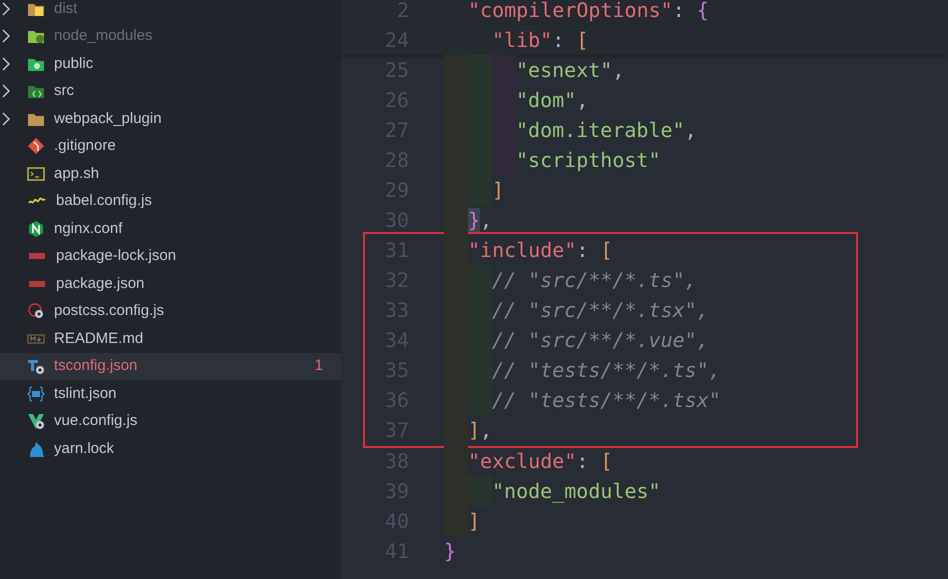 The width and height of the screenshot is (948, 579). Describe the element at coordinates (37, 201) in the screenshot. I see `squiggle-icon` at that location.